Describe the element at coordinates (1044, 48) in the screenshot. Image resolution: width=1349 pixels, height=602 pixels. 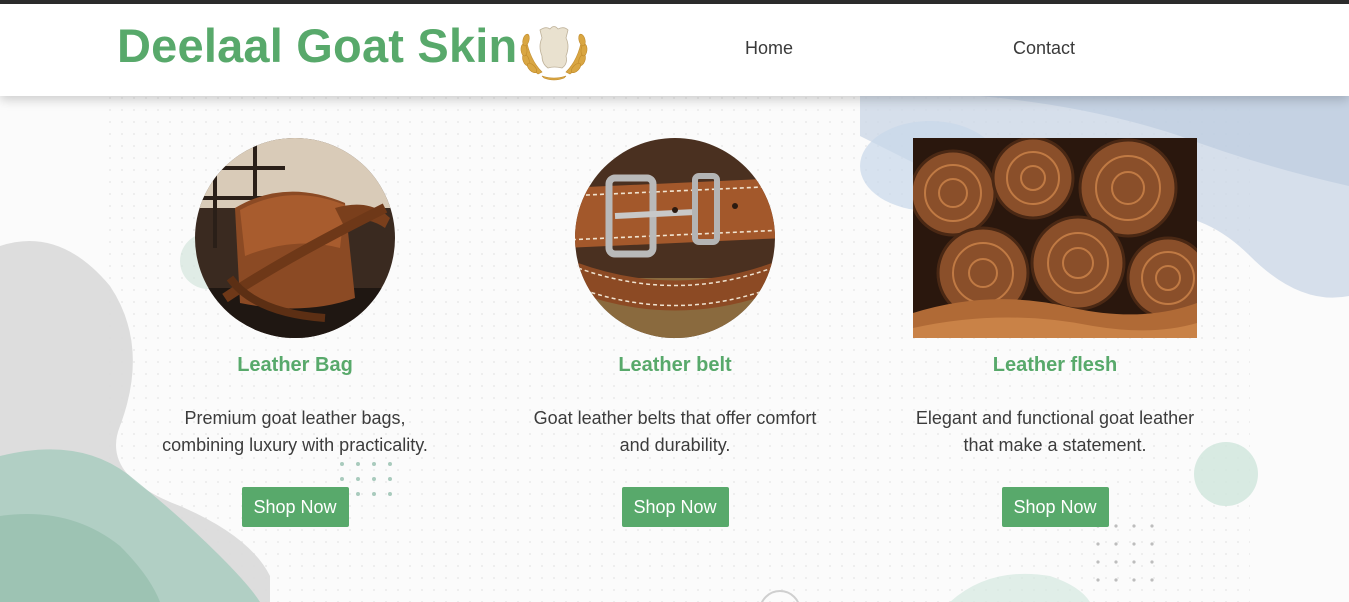
I see `nav-contact-link: Contact` at that location.